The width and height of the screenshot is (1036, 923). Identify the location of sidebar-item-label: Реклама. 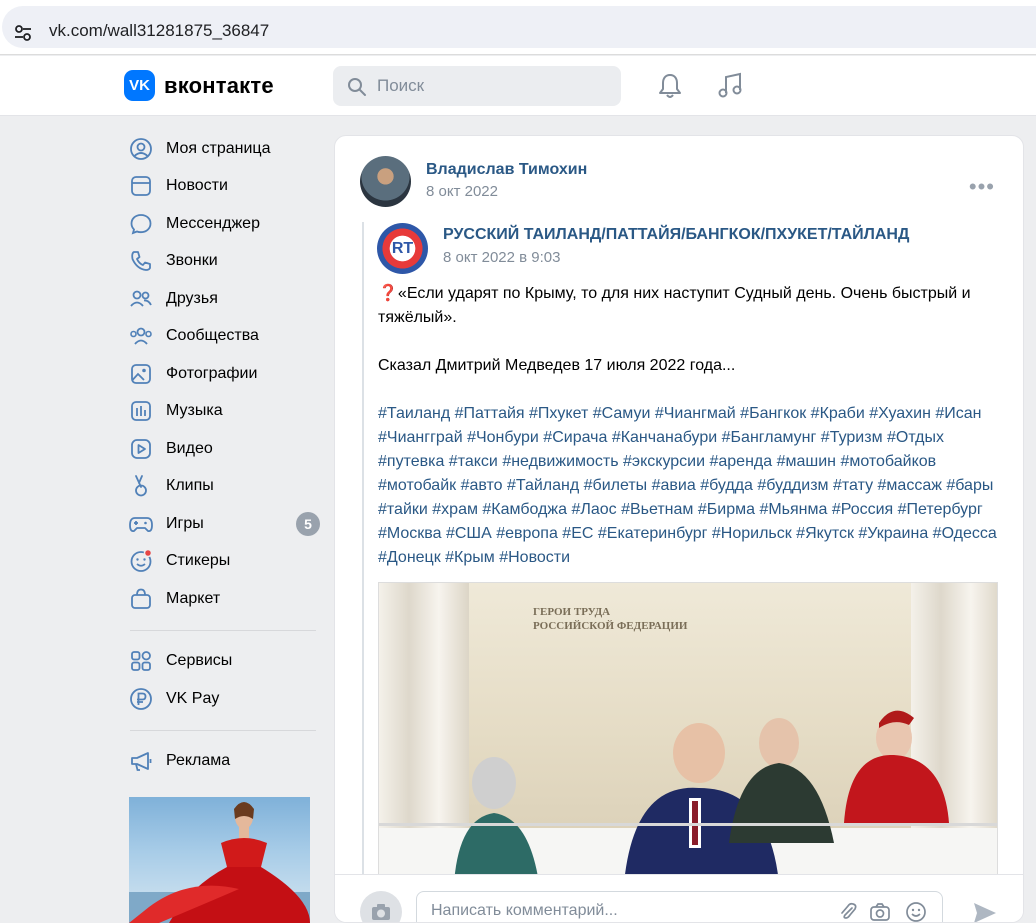
(198, 761).